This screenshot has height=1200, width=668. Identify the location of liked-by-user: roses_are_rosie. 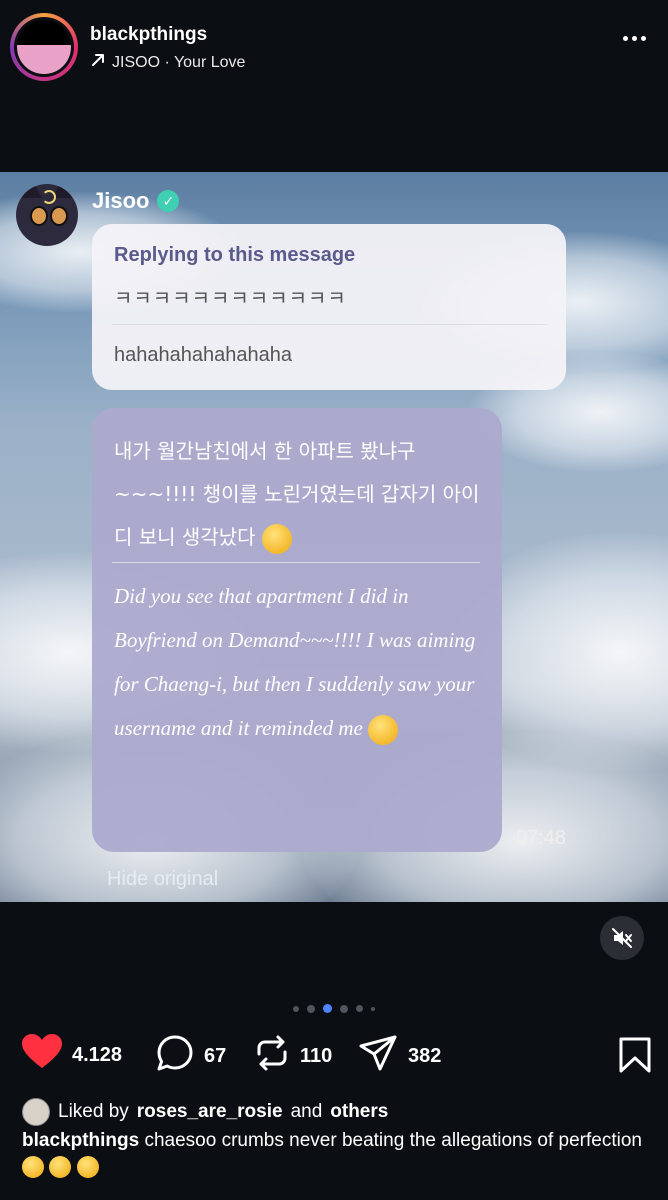
(210, 1112).